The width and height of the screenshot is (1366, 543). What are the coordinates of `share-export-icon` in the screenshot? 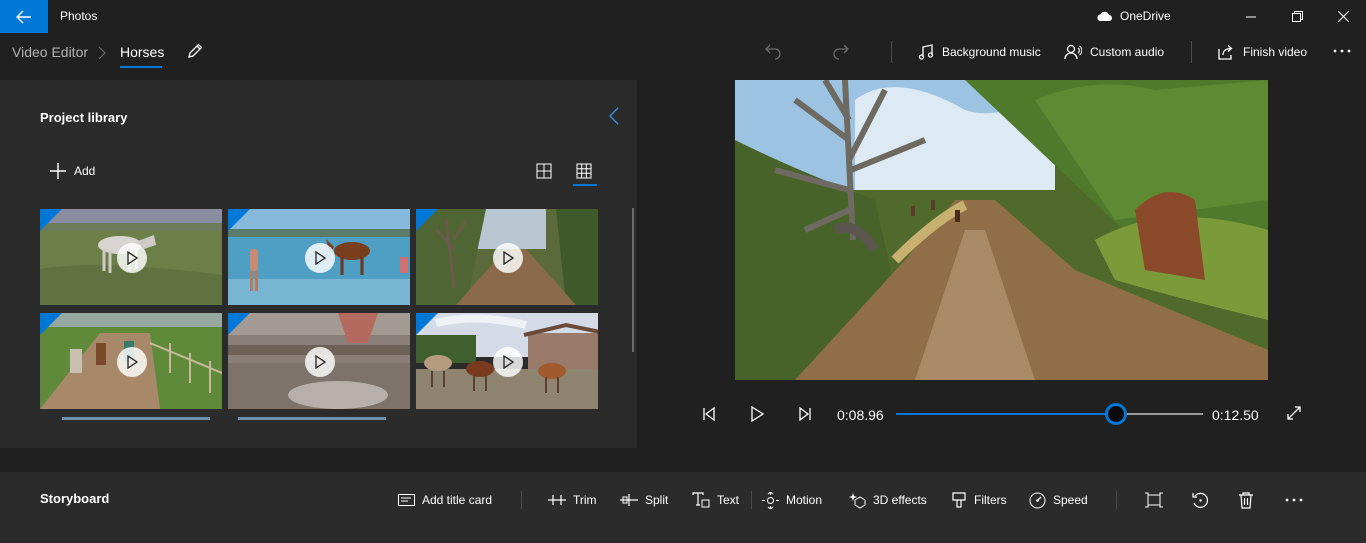 It's located at (1226, 52).